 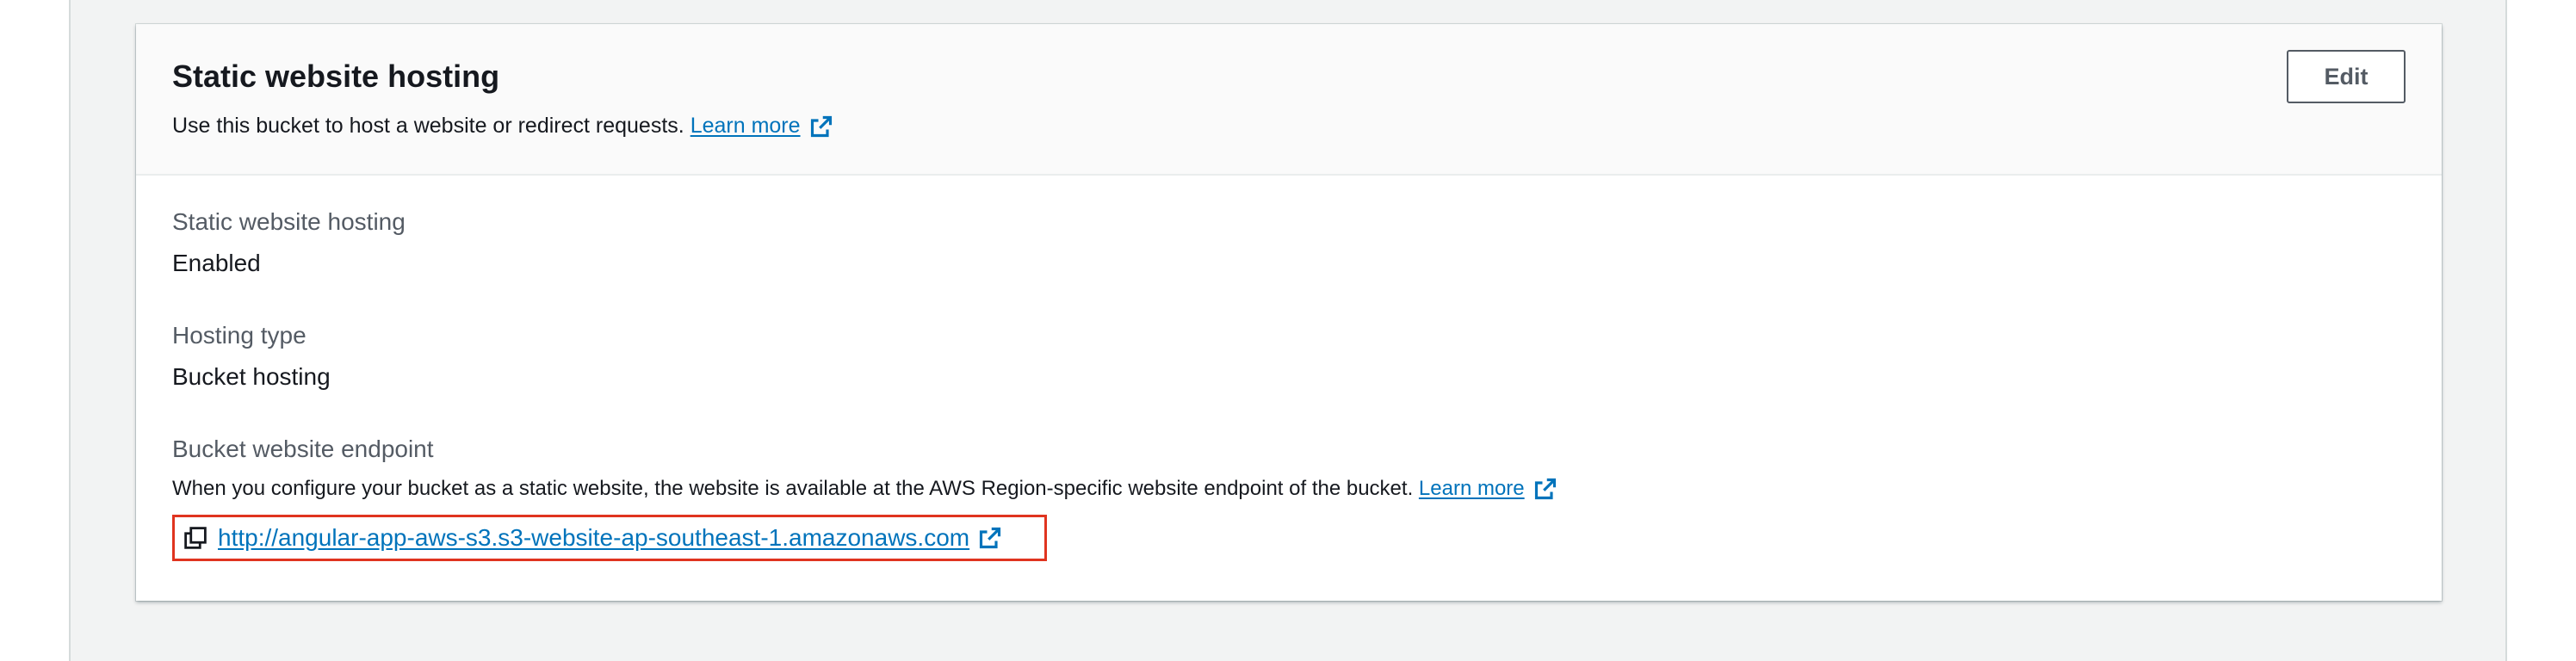 I want to click on panel-title: Static website hosting, so click(x=336, y=76).